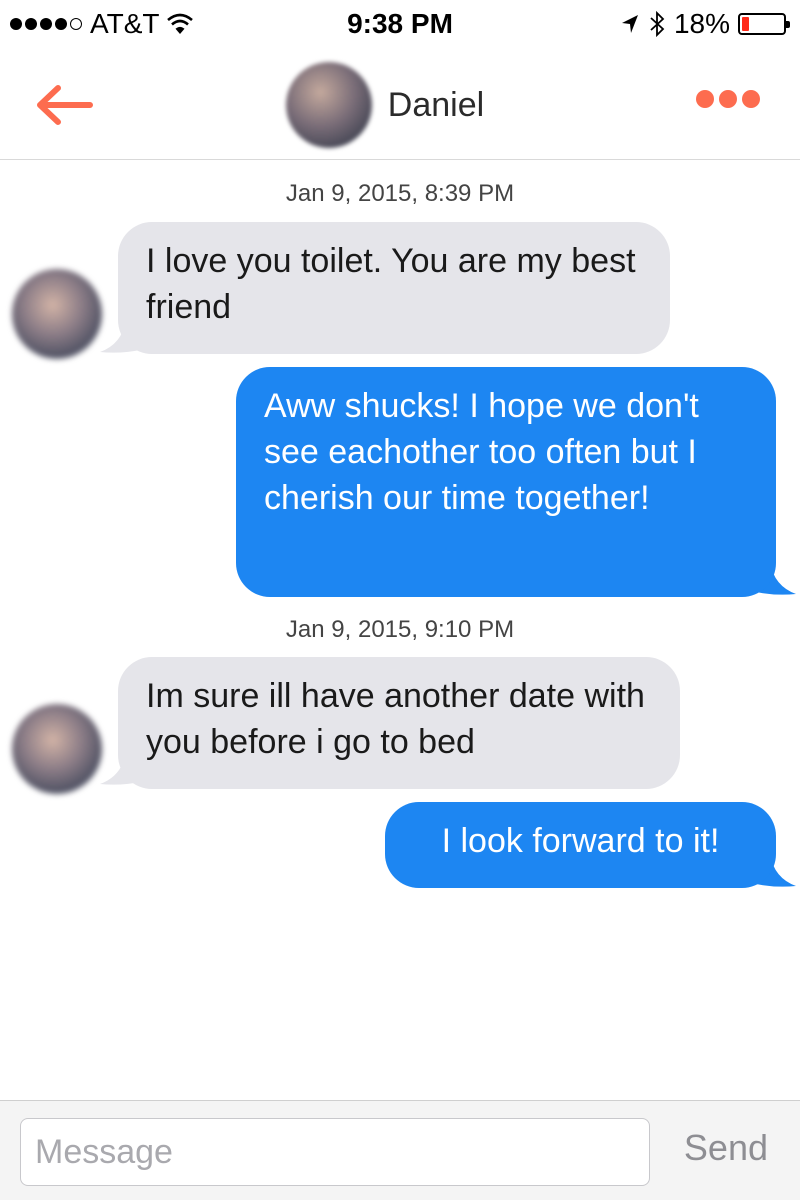  I want to click on arrow-left-icon, so click(65, 105).